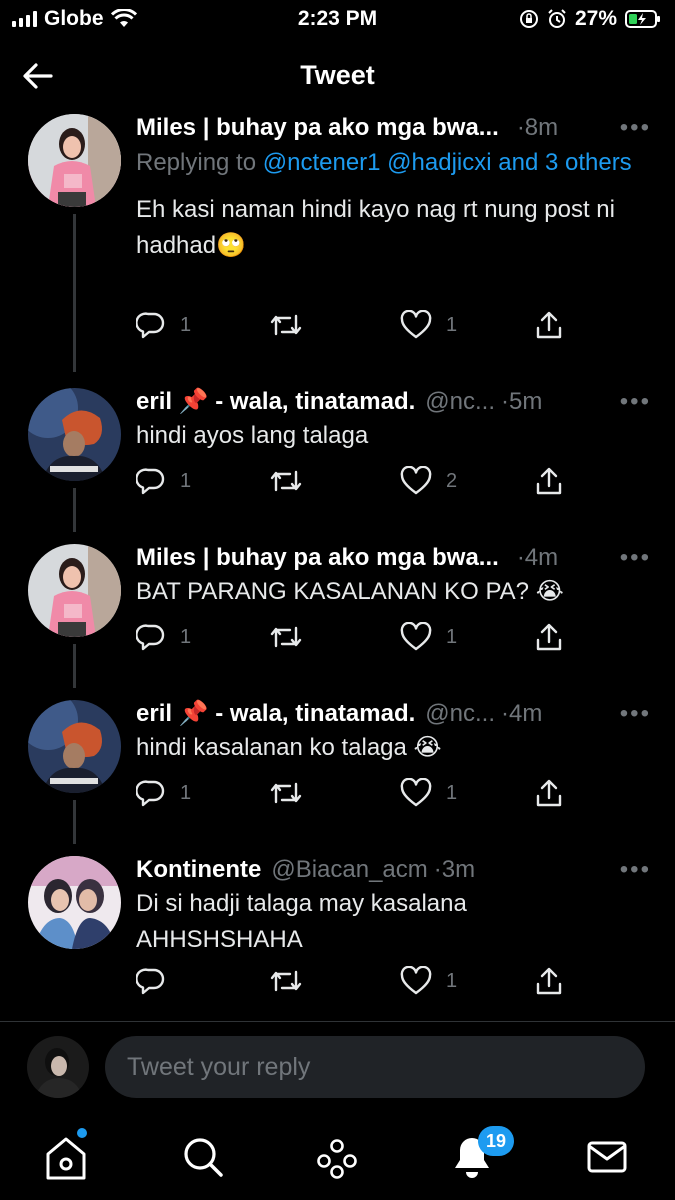 The height and width of the screenshot is (1200, 675). What do you see at coordinates (496, 1141) in the screenshot?
I see `notifications-badge: 19` at bounding box center [496, 1141].